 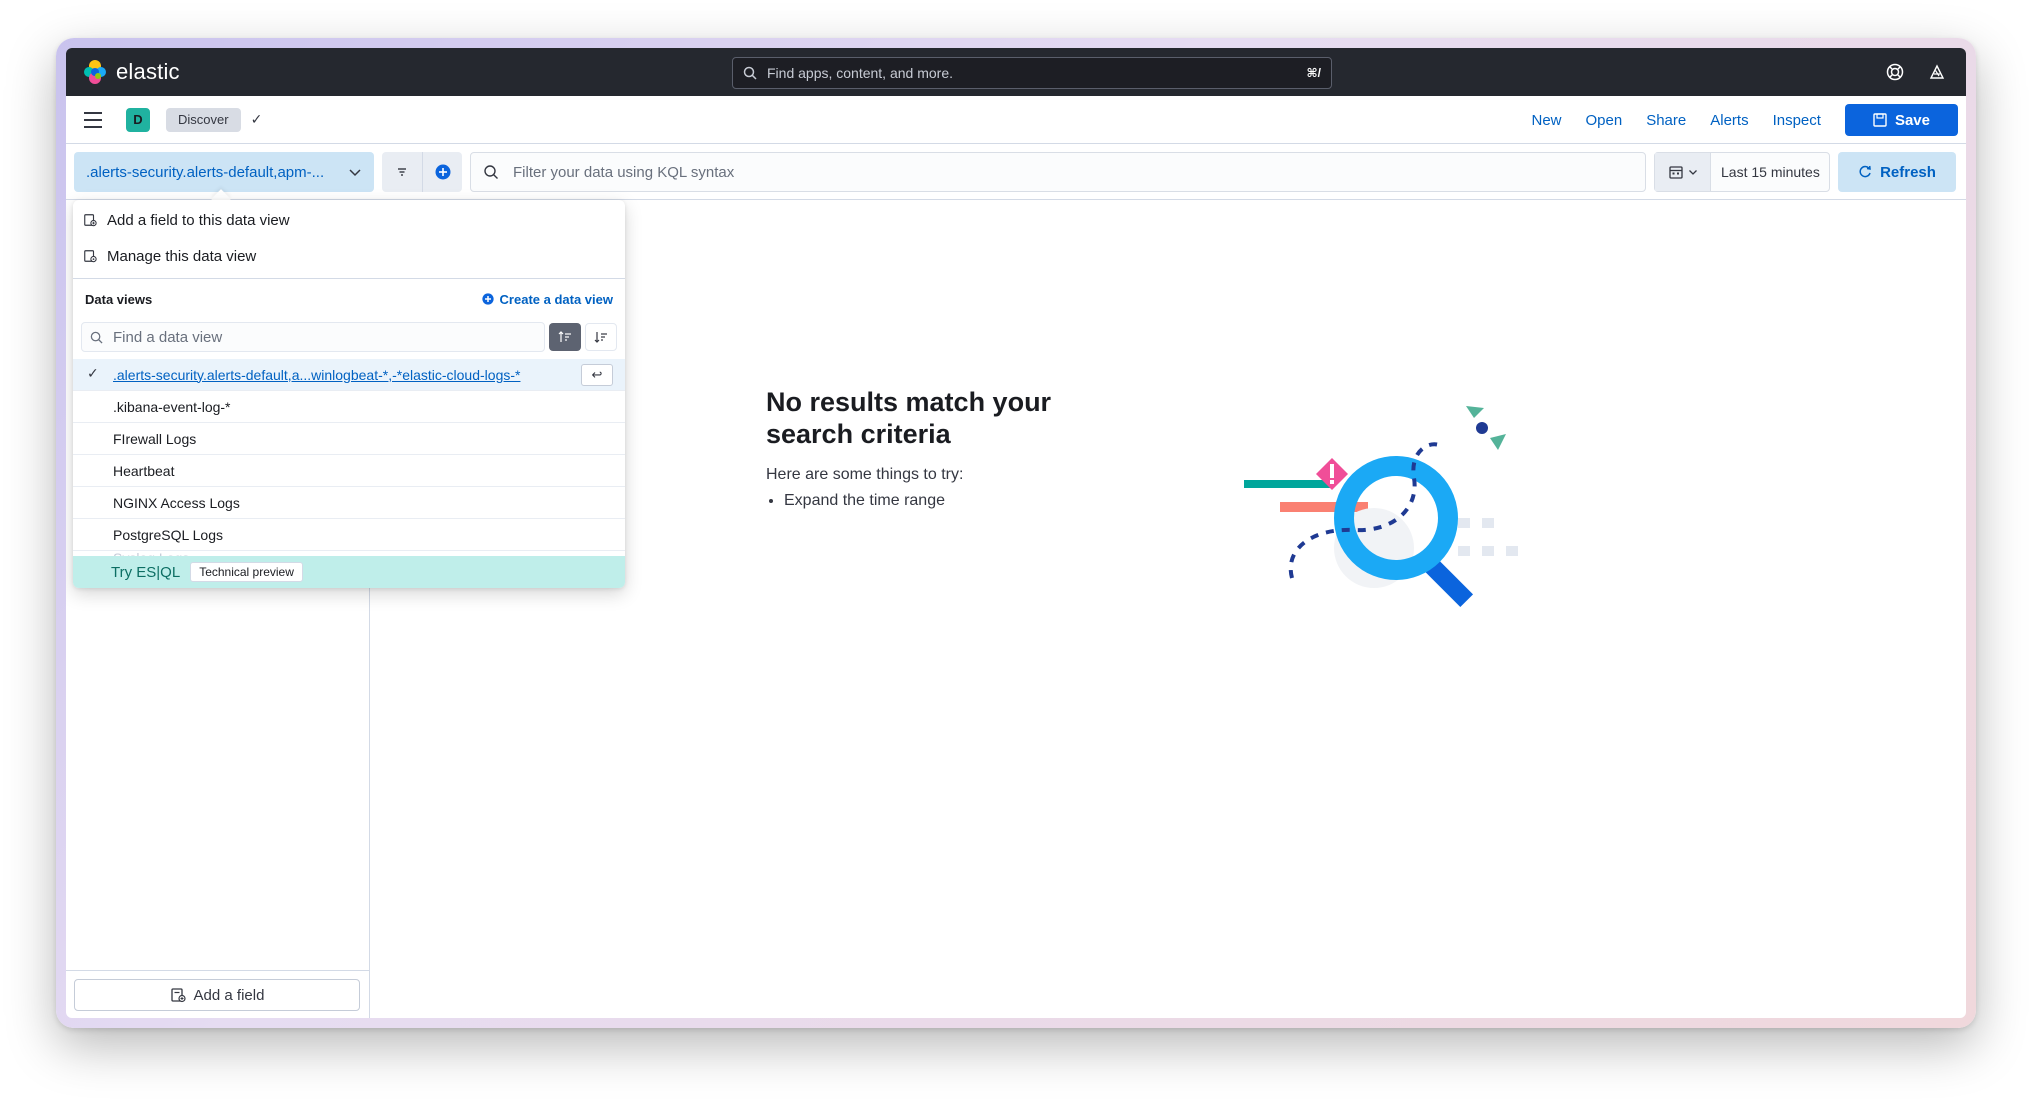 I want to click on data-view-search-row: Find a data view, so click(x=349, y=337).